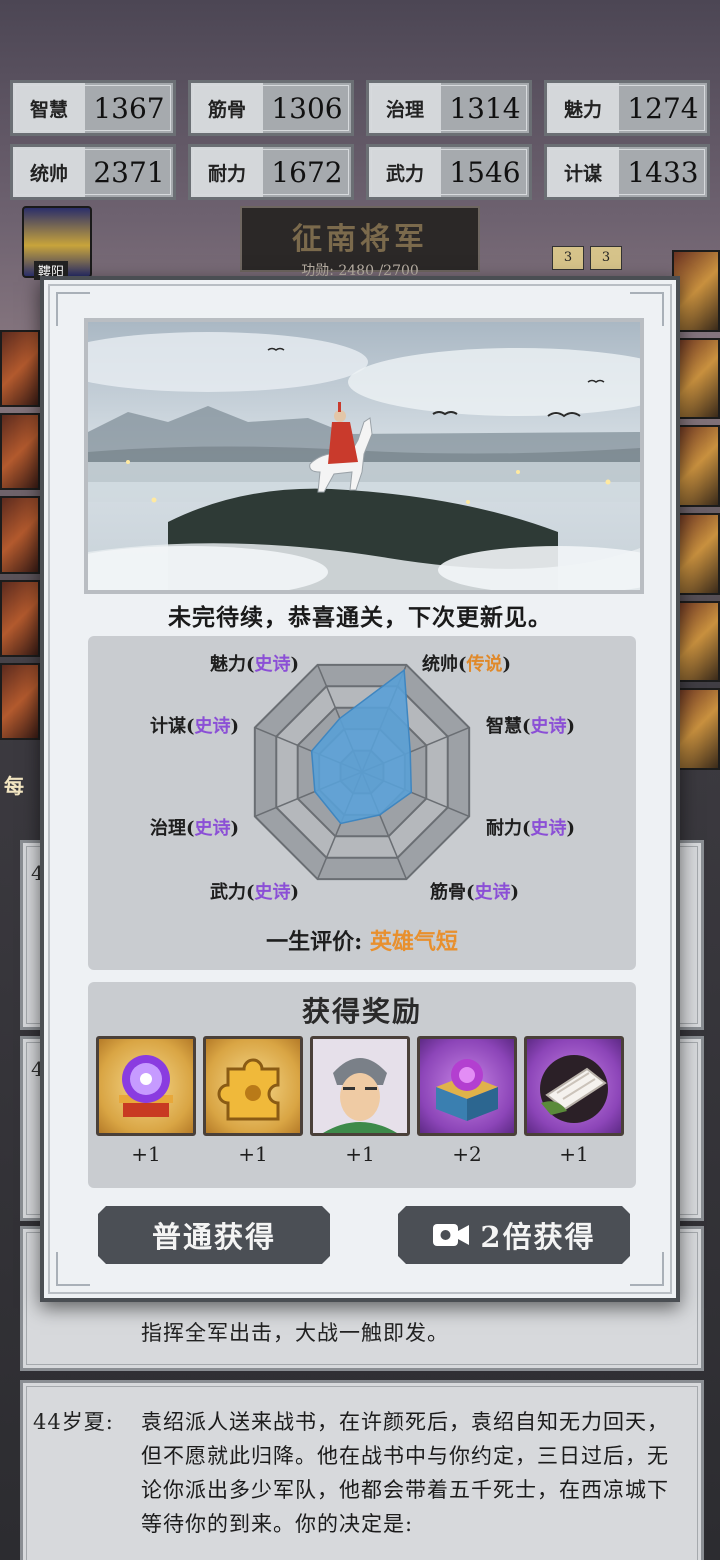 The height and width of the screenshot is (1560, 720). I want to click on silk-cloth-icon, so click(574, 1086).